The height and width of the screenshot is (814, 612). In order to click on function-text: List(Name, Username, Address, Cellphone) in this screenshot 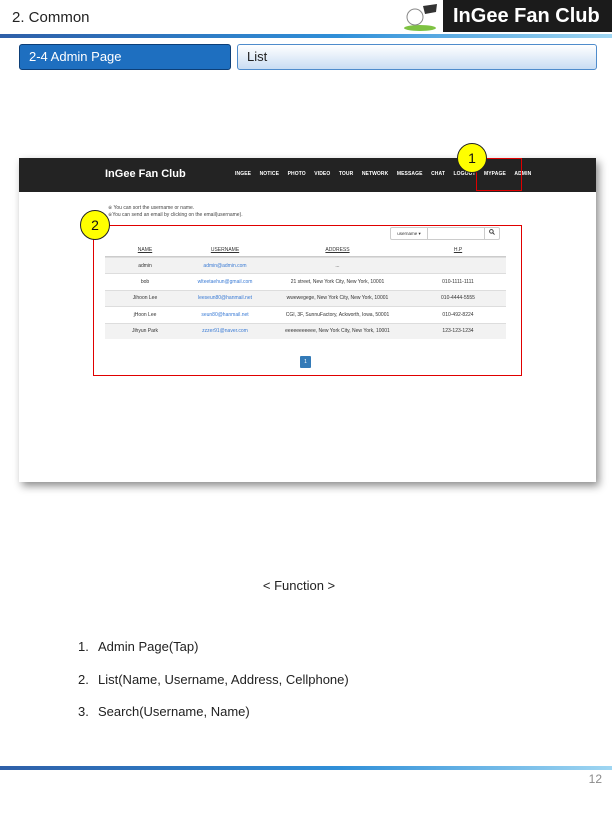, I will do `click(223, 679)`.